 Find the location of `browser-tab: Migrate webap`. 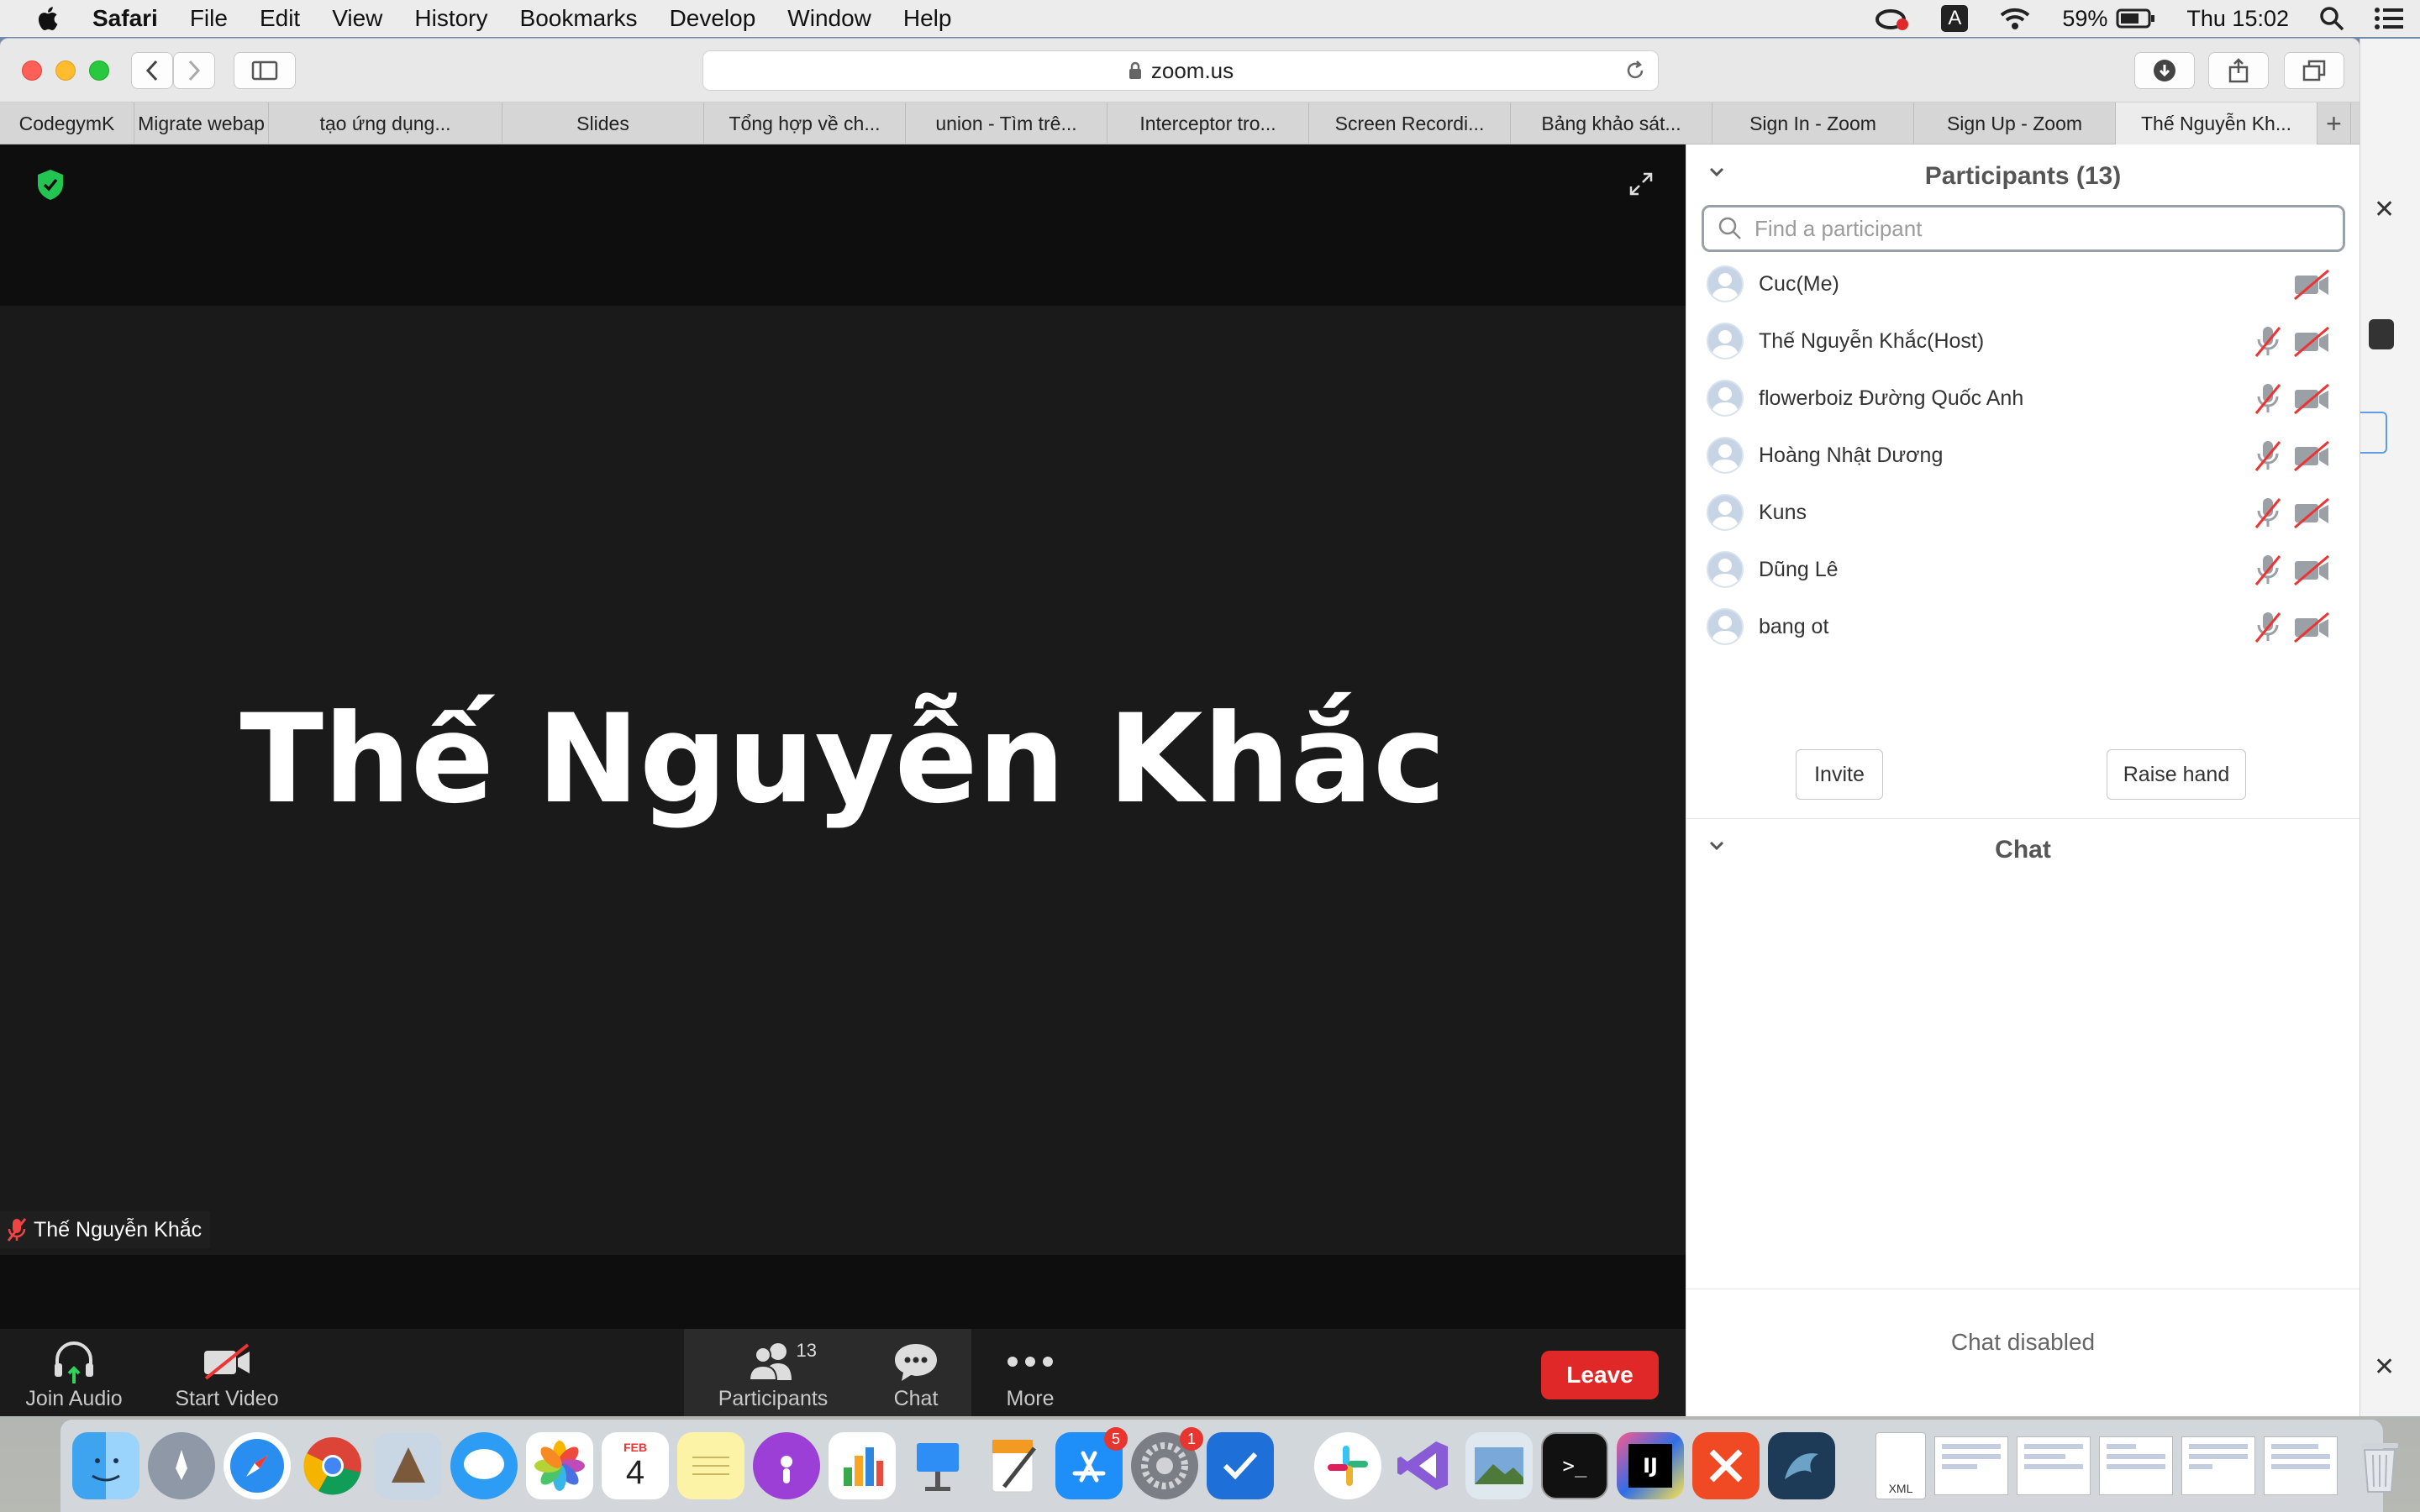

browser-tab: Migrate webap is located at coordinates (202, 123).